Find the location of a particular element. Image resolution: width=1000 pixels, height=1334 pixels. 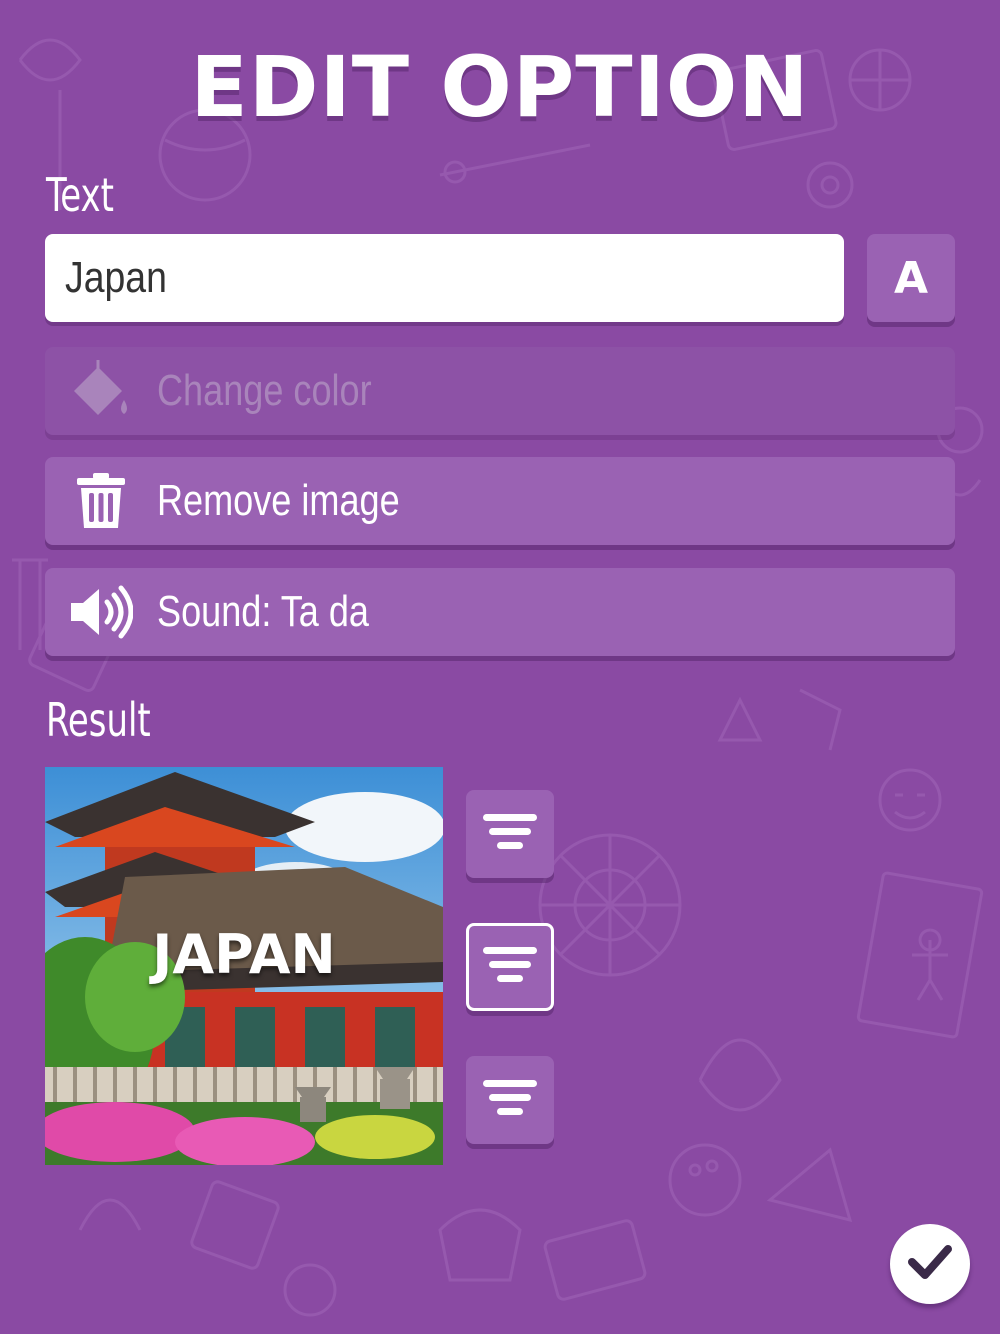

font-button: A is located at coordinates (911, 278).